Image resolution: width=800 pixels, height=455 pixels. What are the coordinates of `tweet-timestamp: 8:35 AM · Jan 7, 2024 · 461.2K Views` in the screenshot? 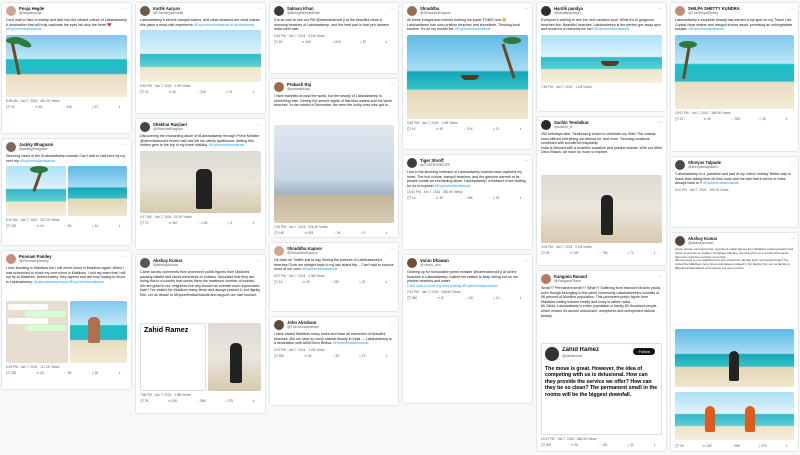 It's located at (66, 101).